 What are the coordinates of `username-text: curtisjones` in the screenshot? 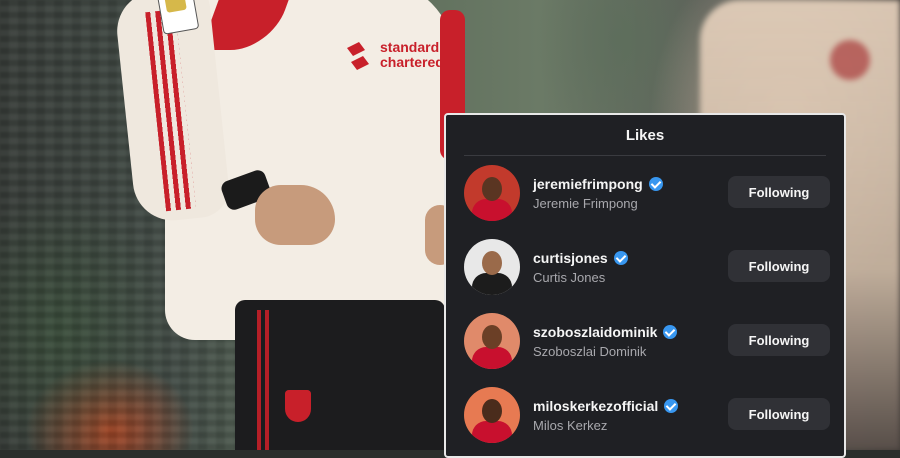 It's located at (570, 258).